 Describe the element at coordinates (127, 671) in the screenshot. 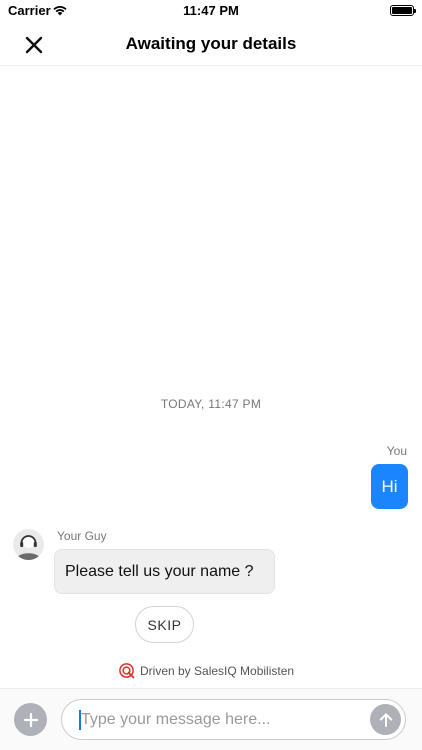

I see `salesiq-logo-icon` at that location.